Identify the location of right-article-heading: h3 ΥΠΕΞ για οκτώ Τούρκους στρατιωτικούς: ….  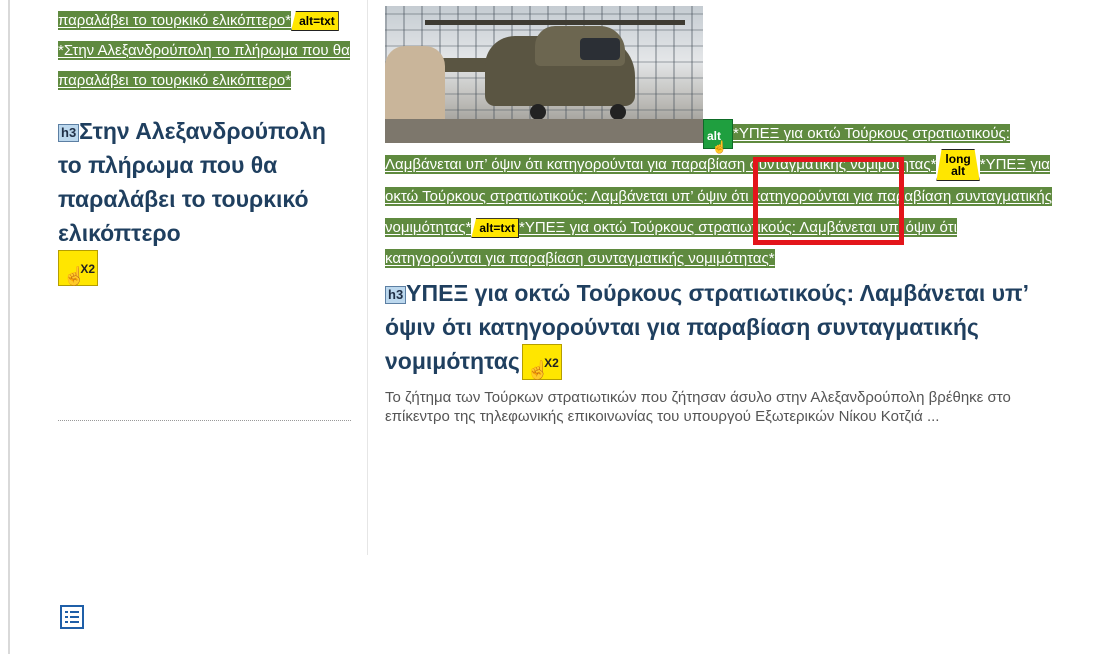
(720, 328).